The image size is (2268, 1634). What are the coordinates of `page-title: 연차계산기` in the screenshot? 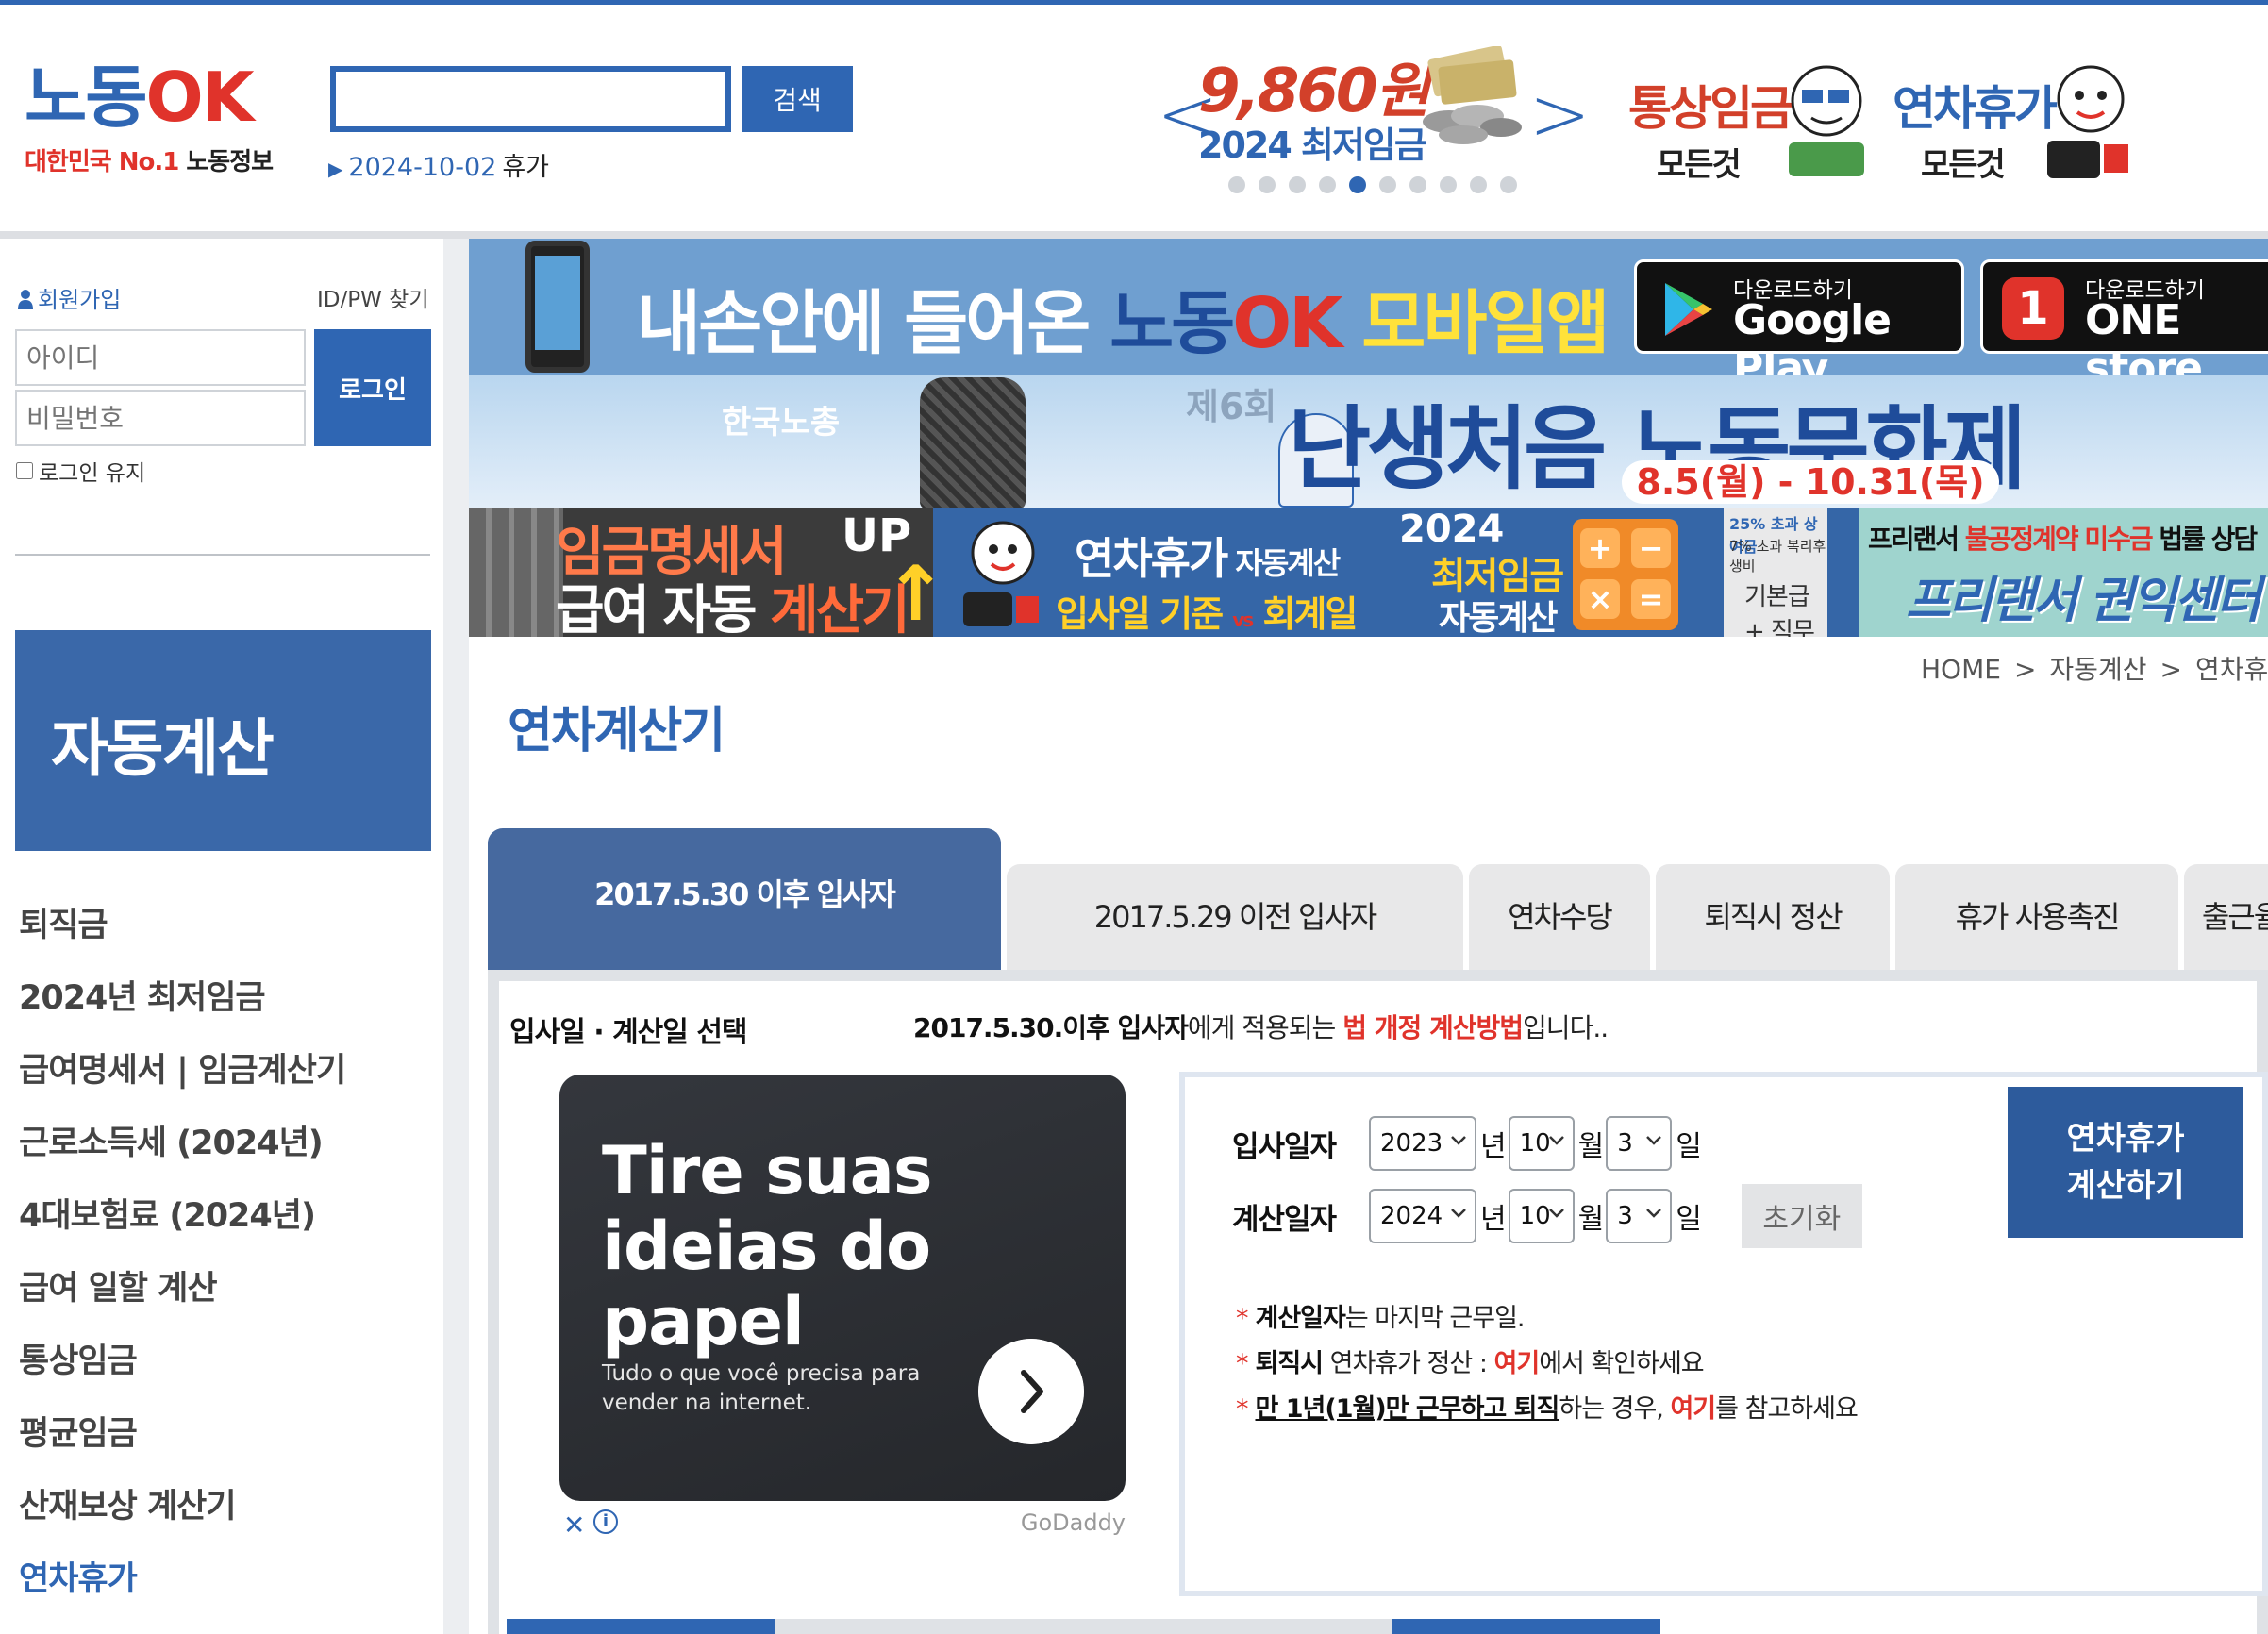 It's located at (617, 731).